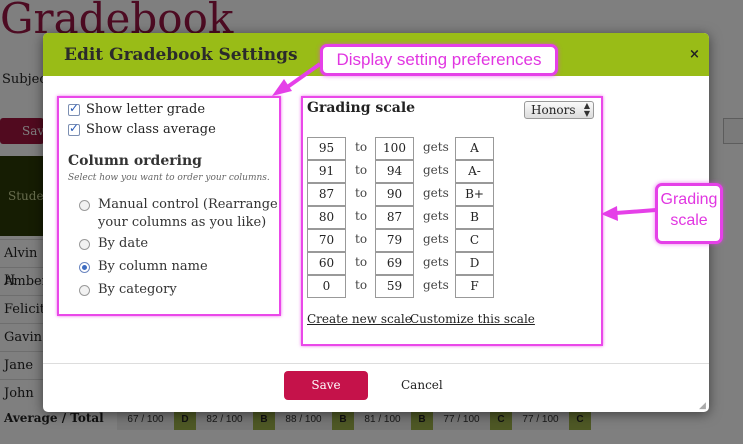 This screenshot has height=444, width=743. What do you see at coordinates (629, 213) in the screenshot?
I see `arrow-grading-scale` at bounding box center [629, 213].